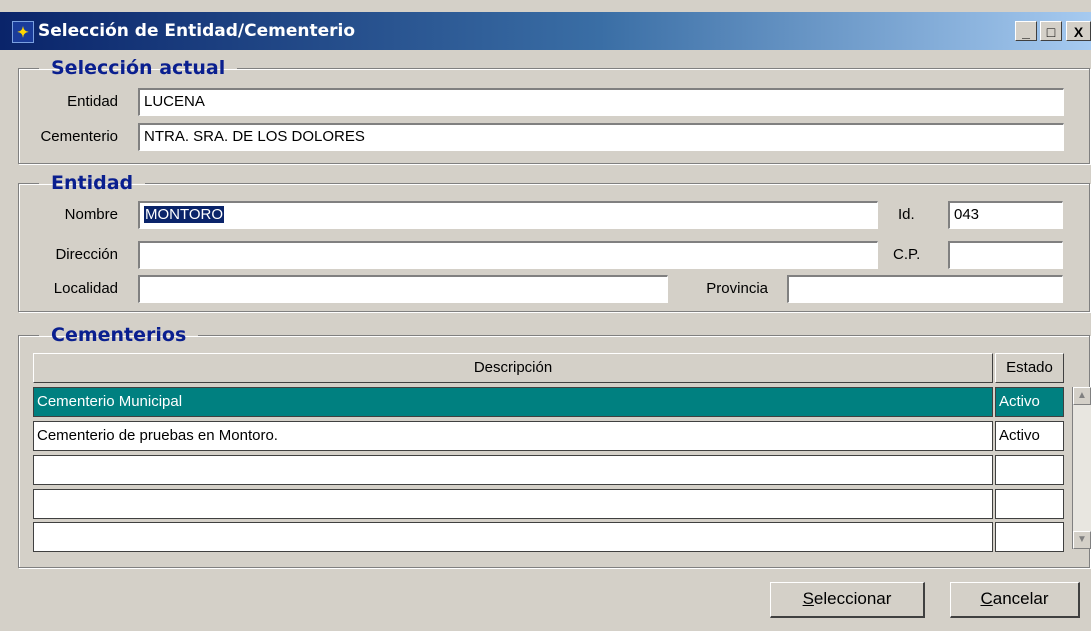 The image size is (1091, 631). Describe the element at coordinates (907, 254) in the screenshot. I see `cp-label: C.P.` at that location.